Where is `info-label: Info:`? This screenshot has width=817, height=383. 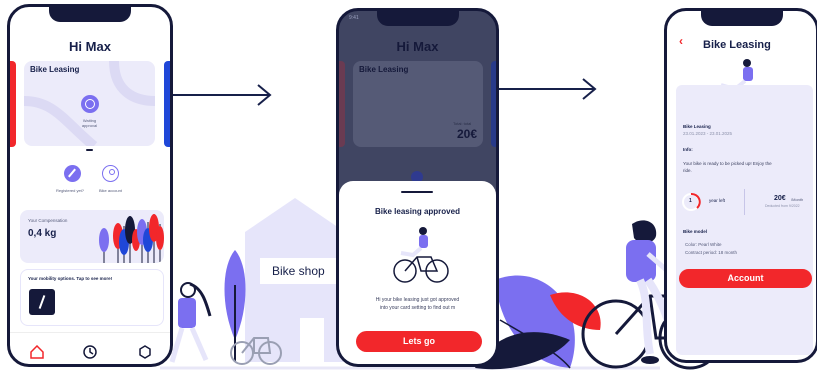 info-label: Info: is located at coordinates (688, 149).